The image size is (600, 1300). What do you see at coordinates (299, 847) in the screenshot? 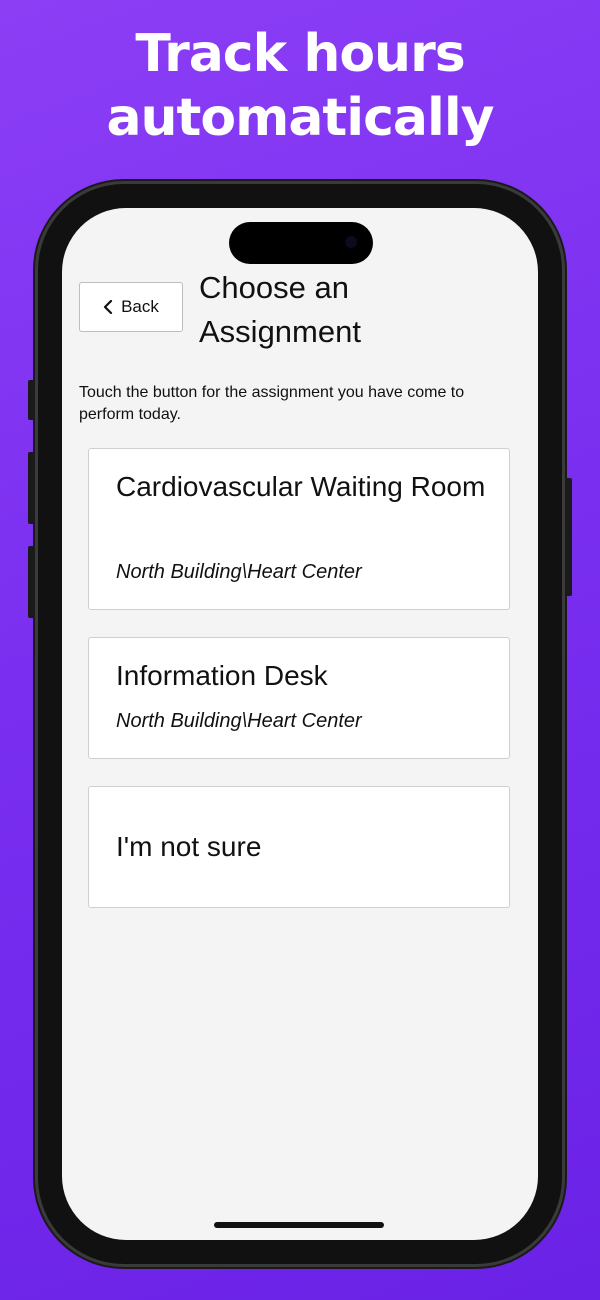
I see `assignment-card-not-sure: I'm not sure` at bounding box center [299, 847].